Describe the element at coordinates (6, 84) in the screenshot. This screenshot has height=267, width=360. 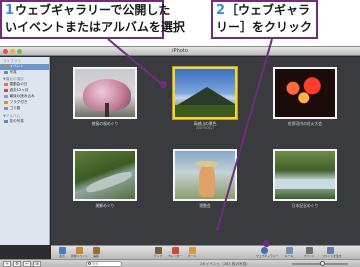
I see `event-icon` at that location.